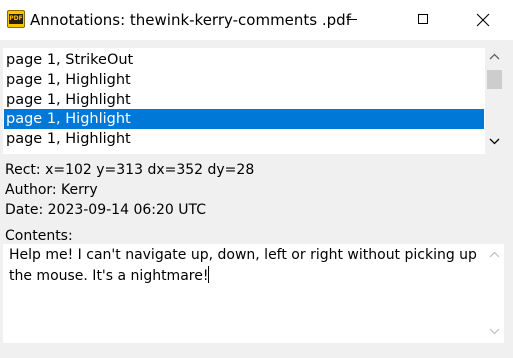  I want to click on close-button, so click(482, 20).